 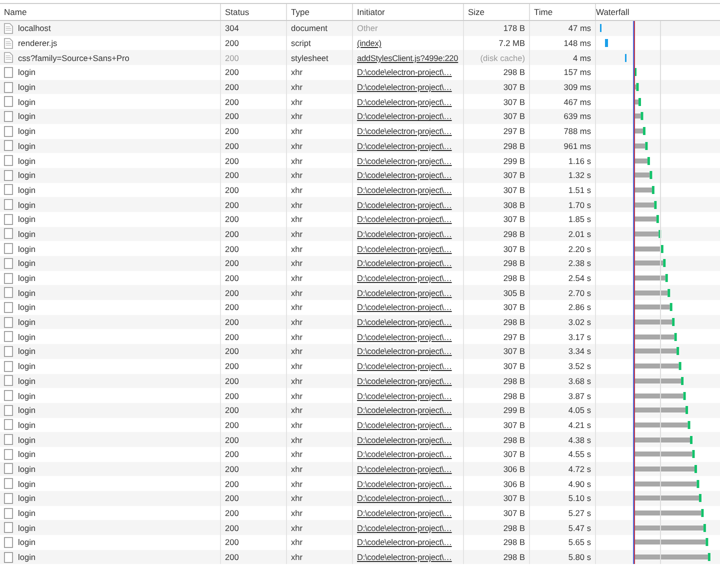 What do you see at coordinates (658, 12) in the screenshot?
I see `column-header: Waterfall` at bounding box center [658, 12].